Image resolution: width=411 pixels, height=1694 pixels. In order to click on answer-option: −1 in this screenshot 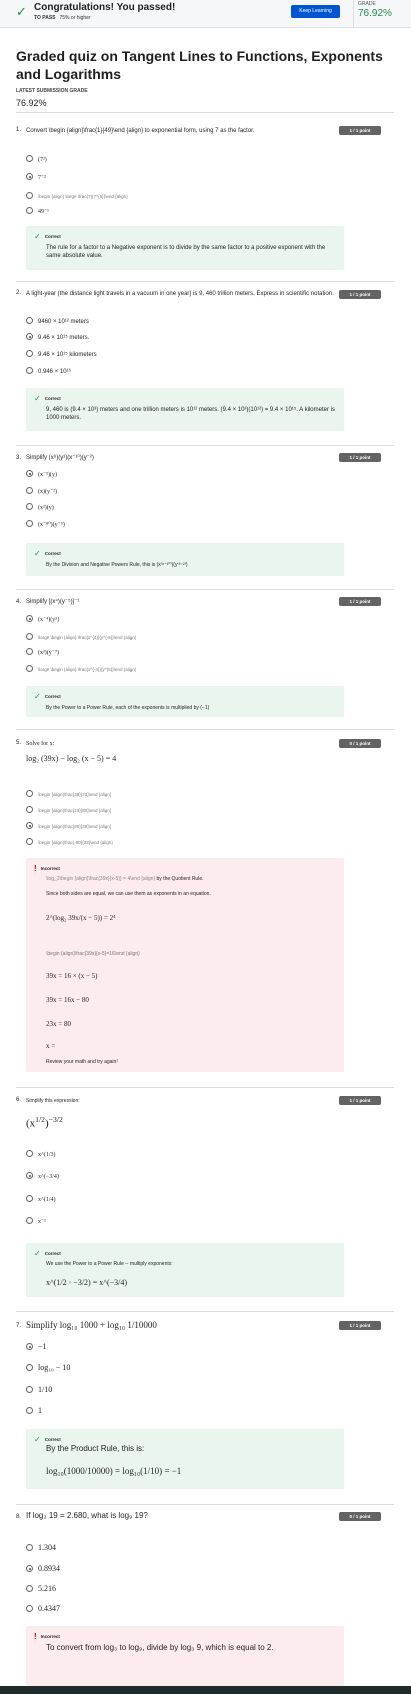, I will do `click(36, 1346)`.